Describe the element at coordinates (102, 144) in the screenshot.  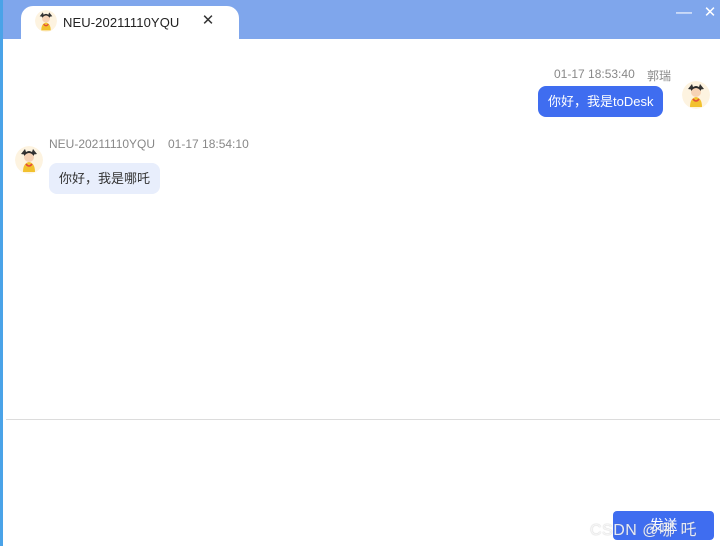
I see `message-sender: NEU-20211110YQU` at that location.